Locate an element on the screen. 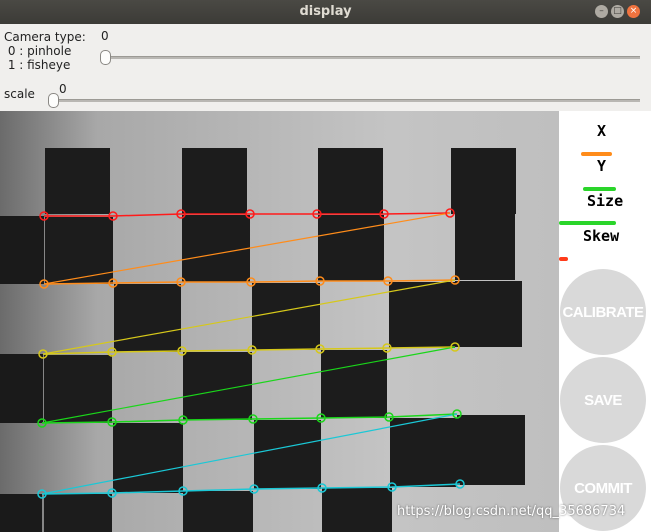 This screenshot has height=532, width=651. x-label: X is located at coordinates (602, 131).